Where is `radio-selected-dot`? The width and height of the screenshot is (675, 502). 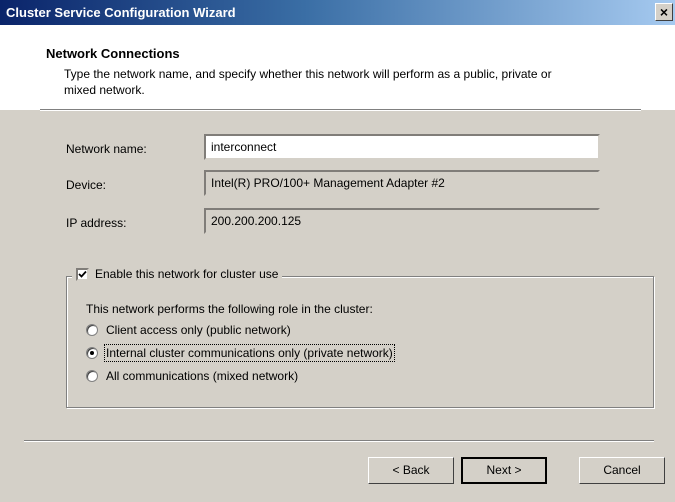 radio-selected-dot is located at coordinates (92, 353).